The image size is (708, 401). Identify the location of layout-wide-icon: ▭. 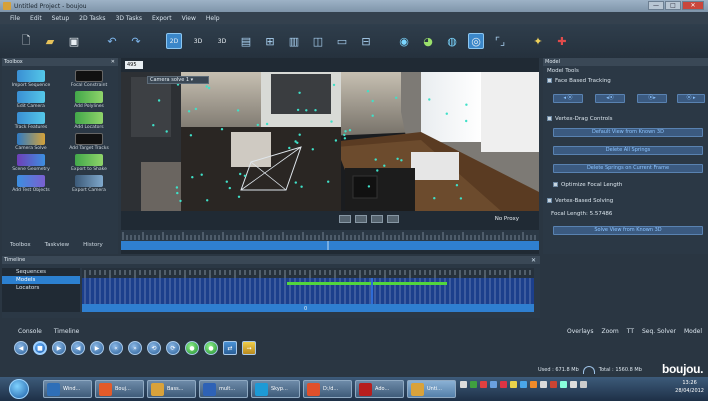
(342, 41).